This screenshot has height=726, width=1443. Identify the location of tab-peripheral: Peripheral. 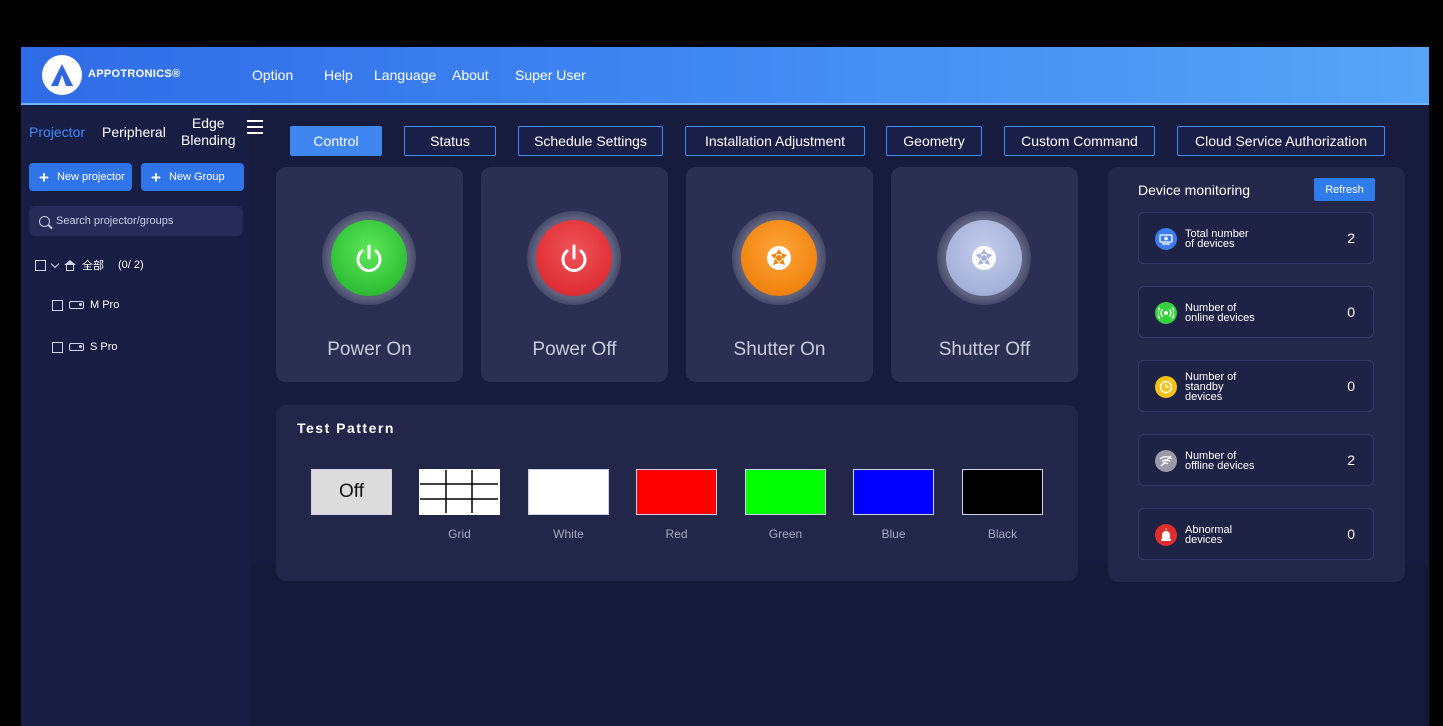
(134, 132).